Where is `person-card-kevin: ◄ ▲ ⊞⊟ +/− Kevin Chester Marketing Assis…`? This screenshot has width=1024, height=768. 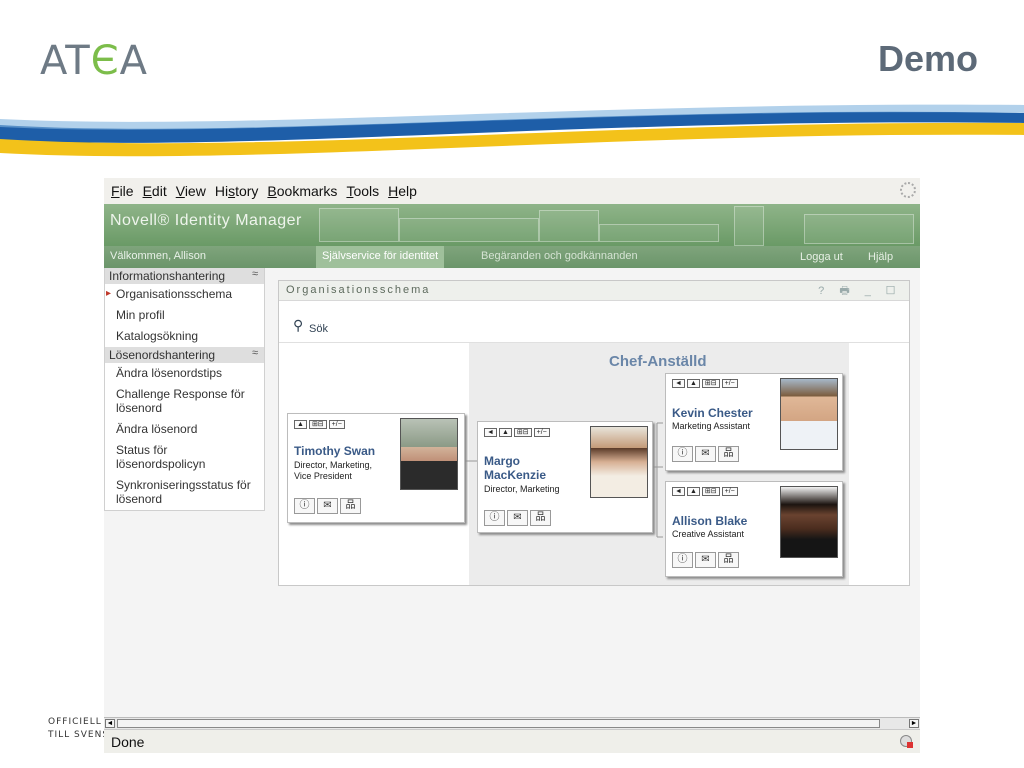 person-card-kevin: ◄ ▲ ⊞⊟ +/− Kevin Chester Marketing Assis… is located at coordinates (754, 422).